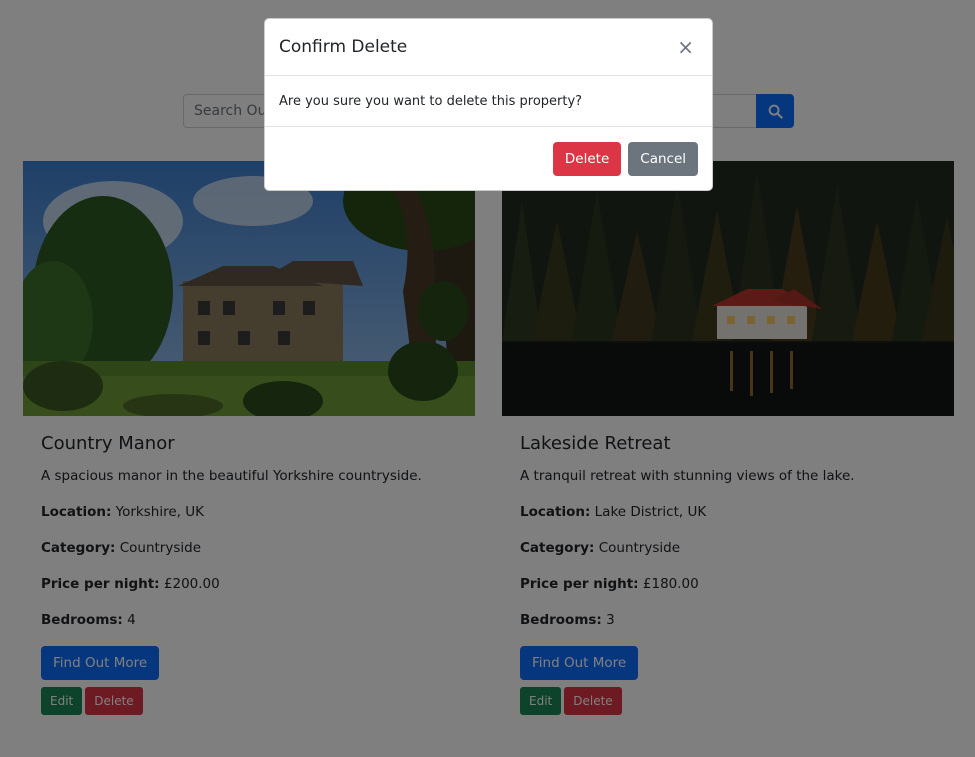 This screenshot has height=757, width=975. Describe the element at coordinates (663, 158) in the screenshot. I see `cancel-button: Cancel` at that location.